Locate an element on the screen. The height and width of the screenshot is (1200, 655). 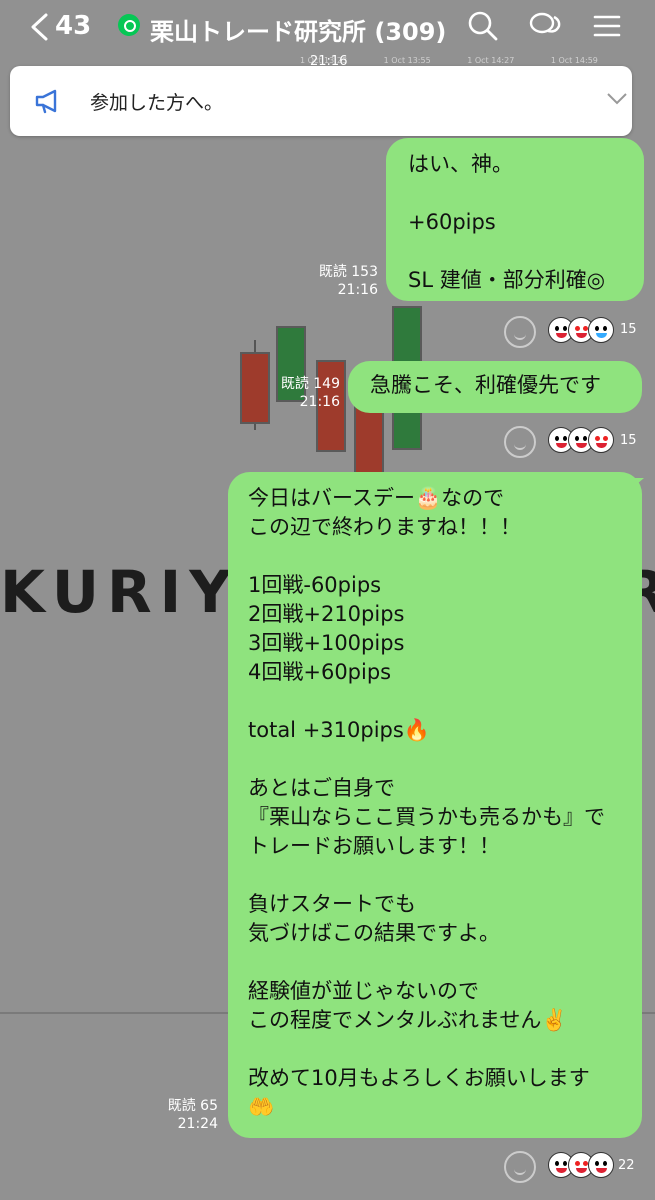
message-meta: 既読 149 21:16 is located at coordinates (305, 393).